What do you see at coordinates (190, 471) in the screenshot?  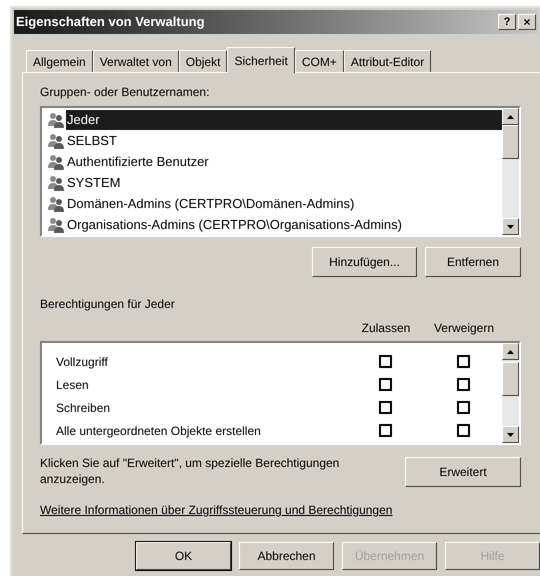 I see `advanced-hint: Klicken Sie auf "Erweitert", um spezielle Berechtigungen anzuzeigen.` at bounding box center [190, 471].